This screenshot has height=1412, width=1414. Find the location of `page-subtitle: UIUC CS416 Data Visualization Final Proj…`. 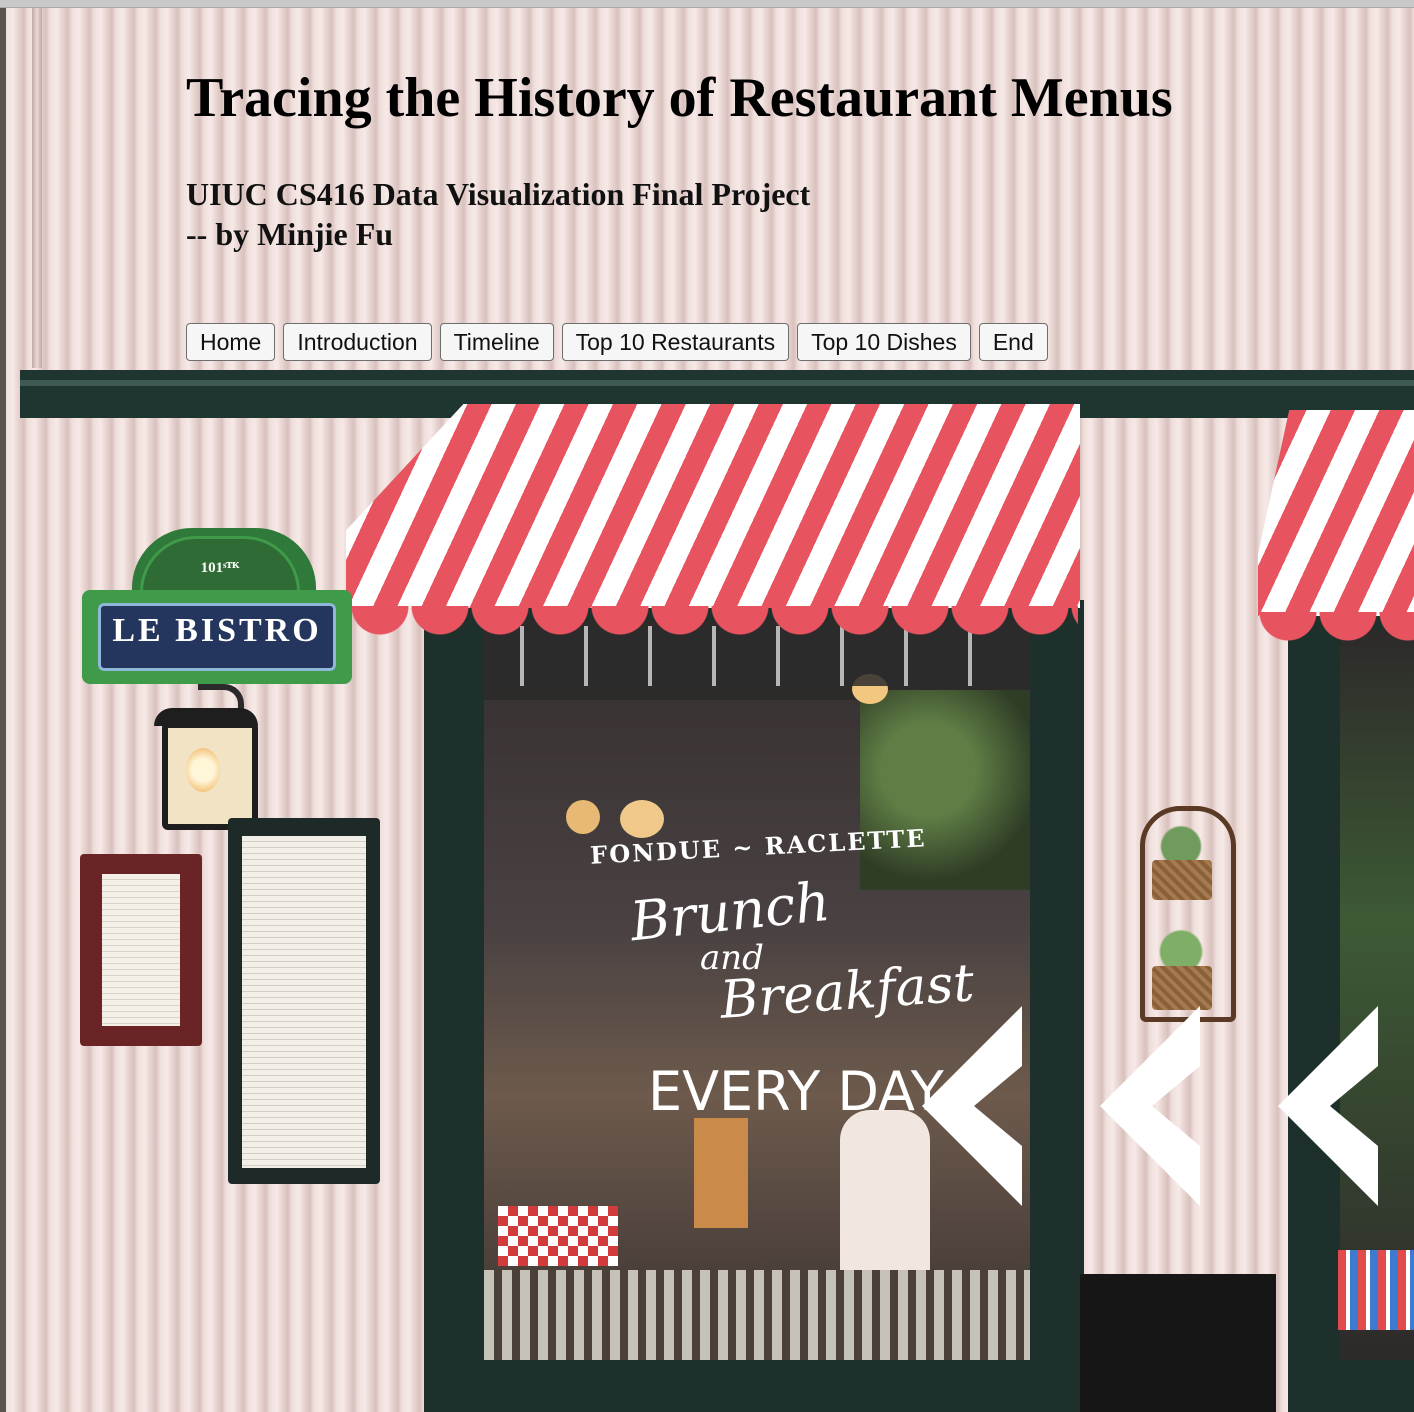

page-subtitle: UIUC CS416 Data Visualization Final Proj… is located at coordinates (498, 214).